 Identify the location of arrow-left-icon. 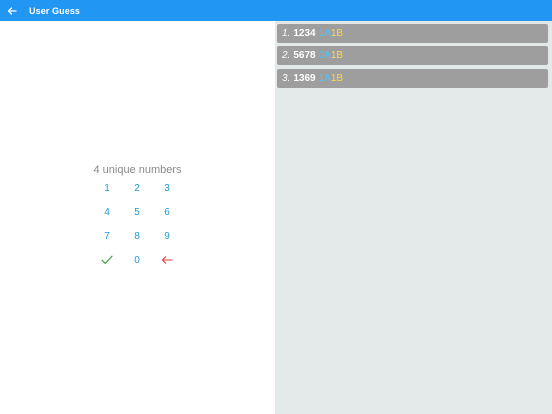
(12, 10).